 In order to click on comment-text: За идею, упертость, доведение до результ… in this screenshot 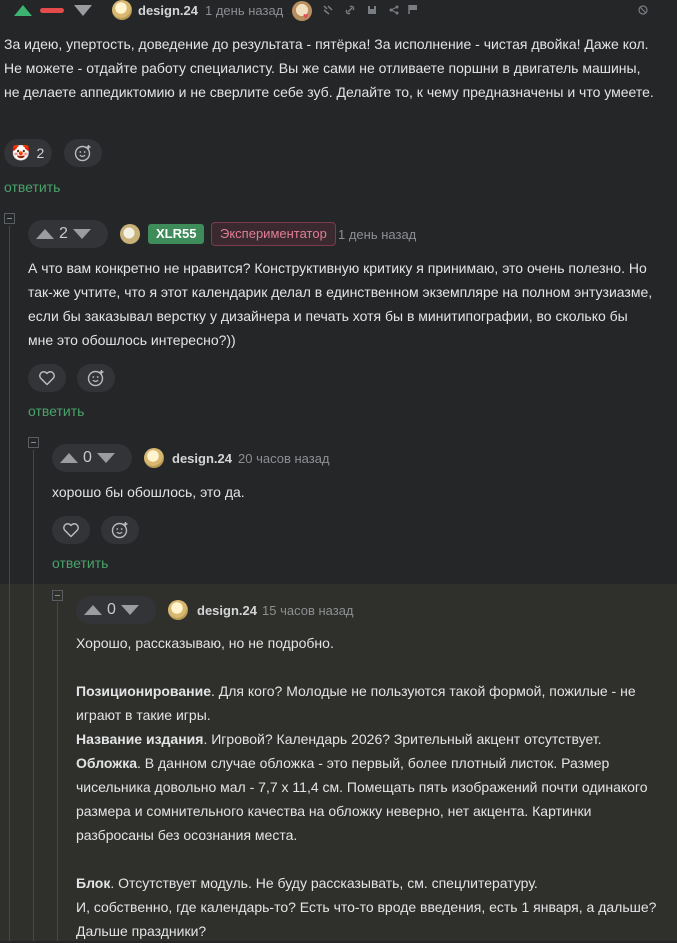, I will do `click(329, 68)`.